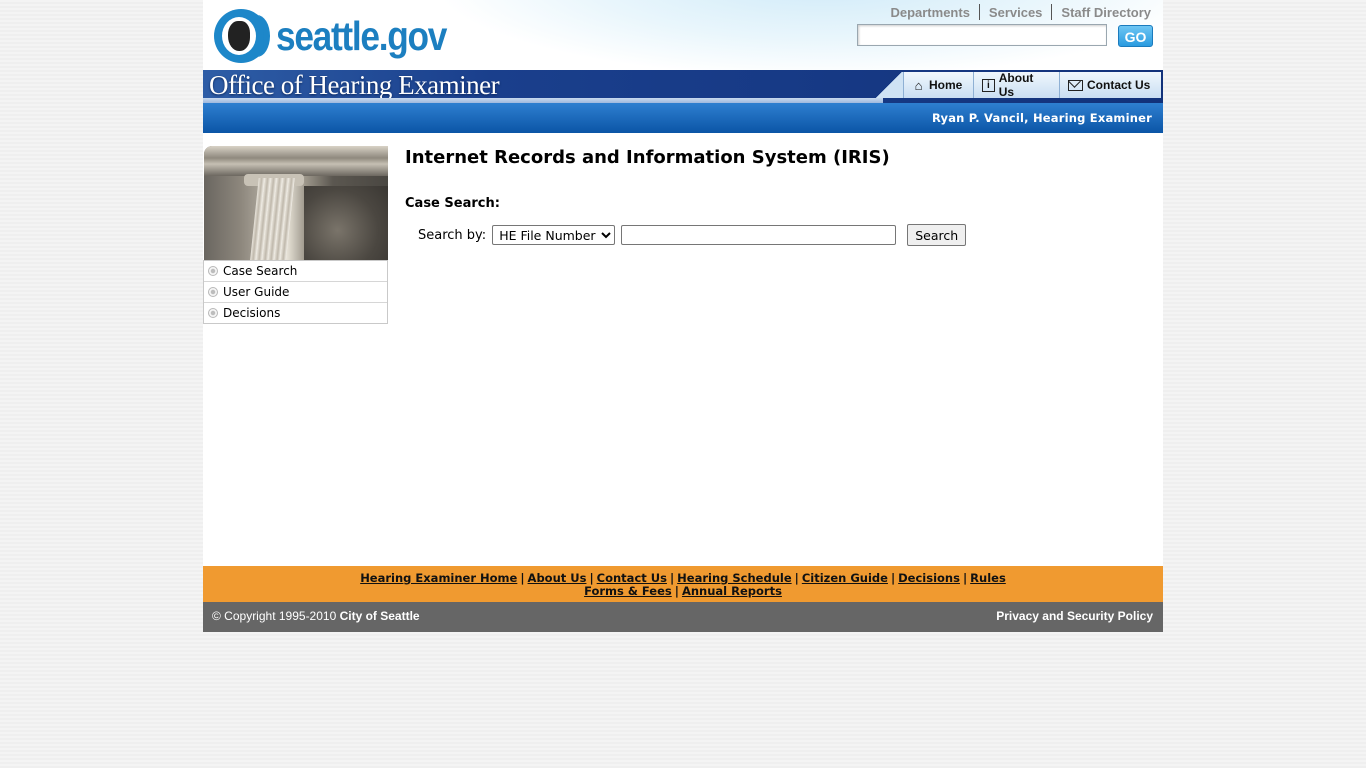 The image size is (1366, 768). I want to click on nav-about-label: About Us, so click(1016, 85).